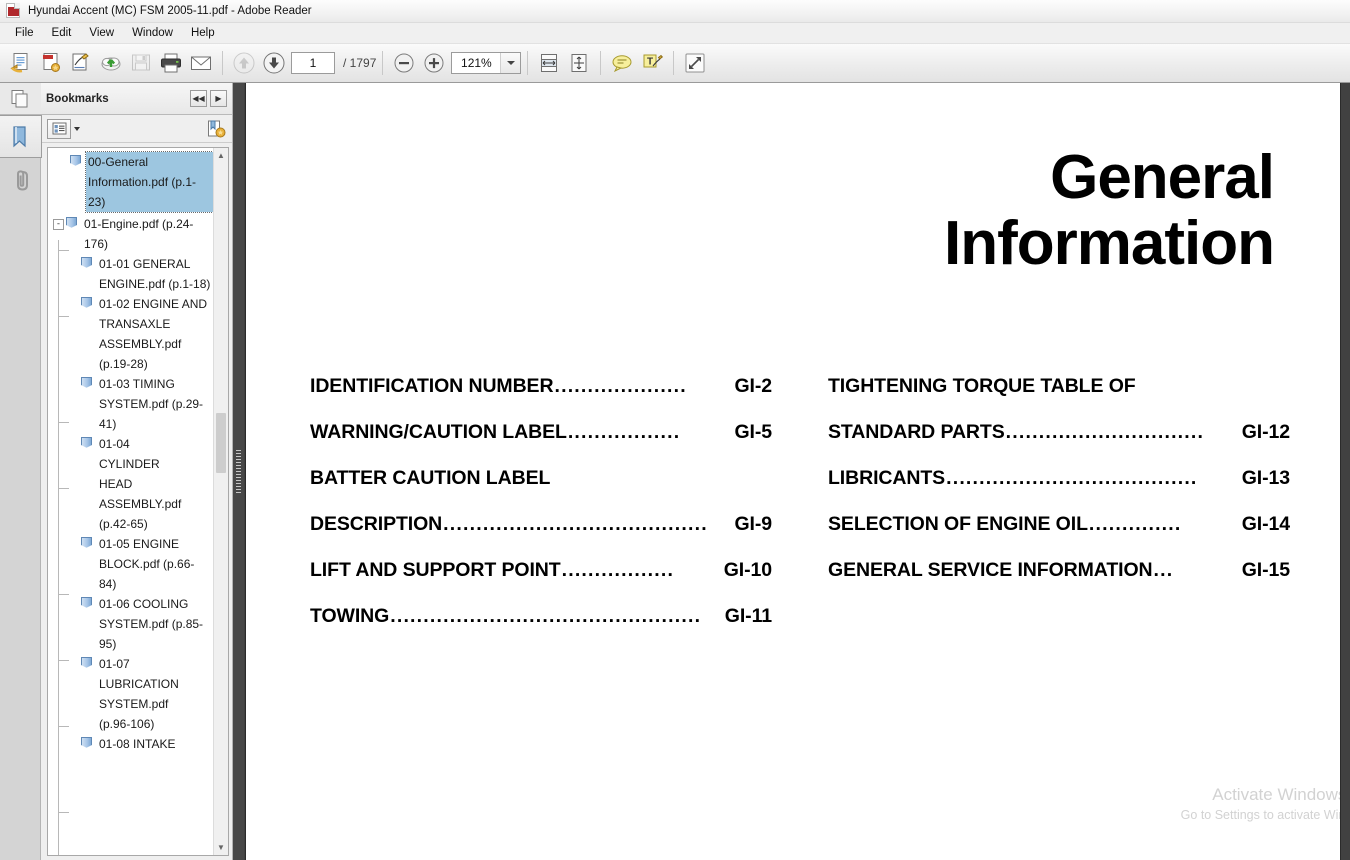 The width and height of the screenshot is (1350, 860). What do you see at coordinates (221, 847) in the screenshot?
I see `chevron-down-icon: ▼` at bounding box center [221, 847].